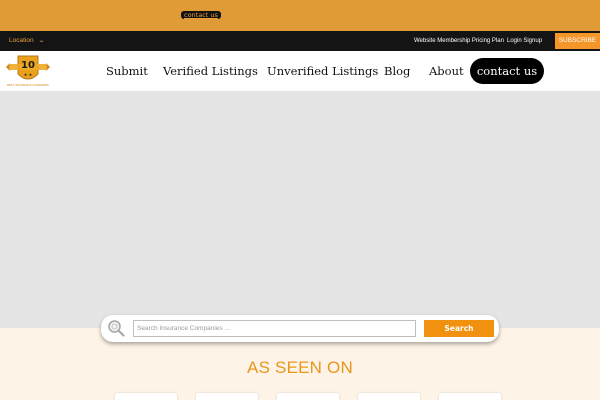  Describe the element at coordinates (41, 41) in the screenshot. I see `chevron-down-icon: ⌄` at that location.